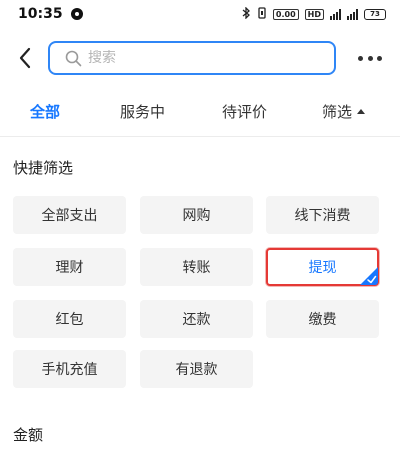 The height and width of the screenshot is (454, 400). I want to click on back-button, so click(25, 58).